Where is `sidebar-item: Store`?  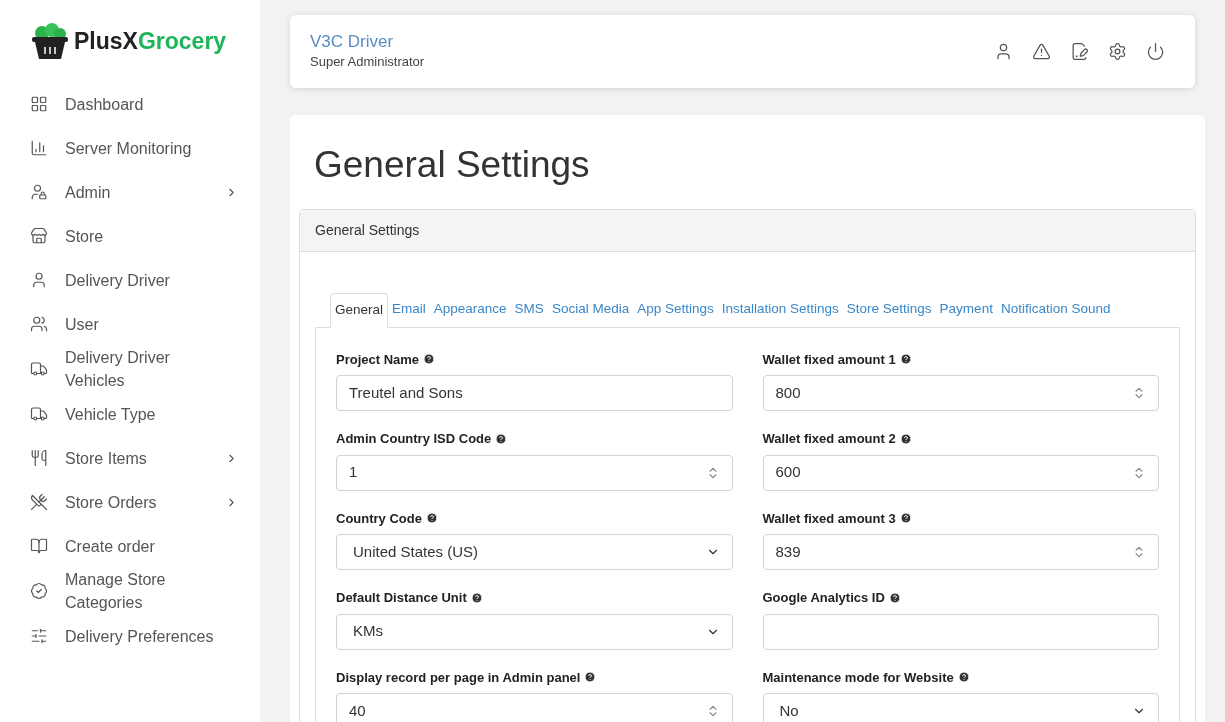 sidebar-item: Store is located at coordinates (138, 236).